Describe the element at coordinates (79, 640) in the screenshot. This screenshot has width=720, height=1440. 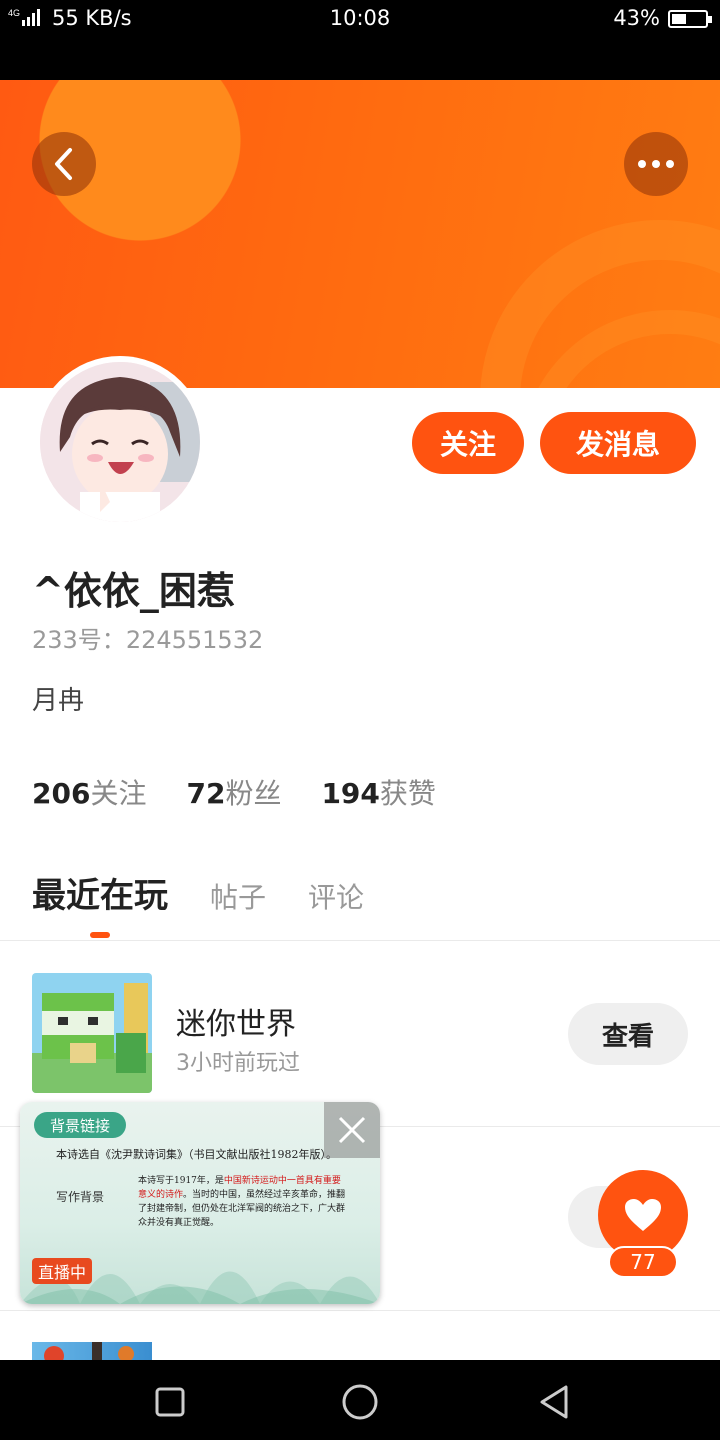
I see `user-id-label: 233号：` at that location.